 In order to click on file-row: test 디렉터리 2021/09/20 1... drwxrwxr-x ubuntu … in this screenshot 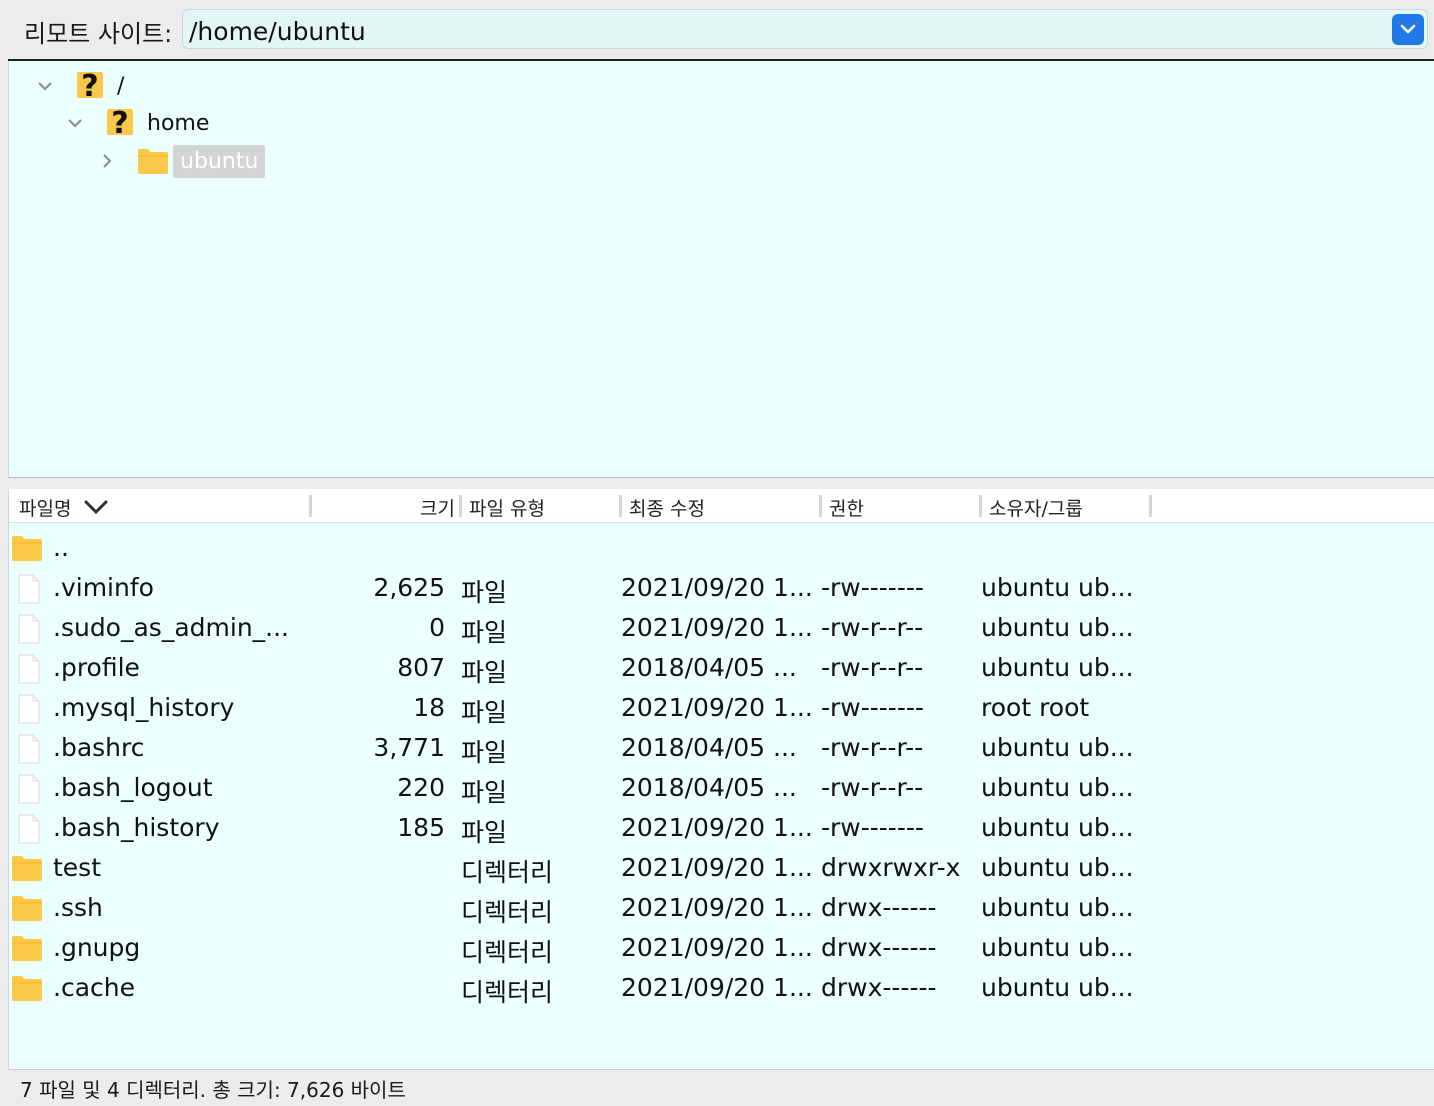, I will do `click(721, 867)`.